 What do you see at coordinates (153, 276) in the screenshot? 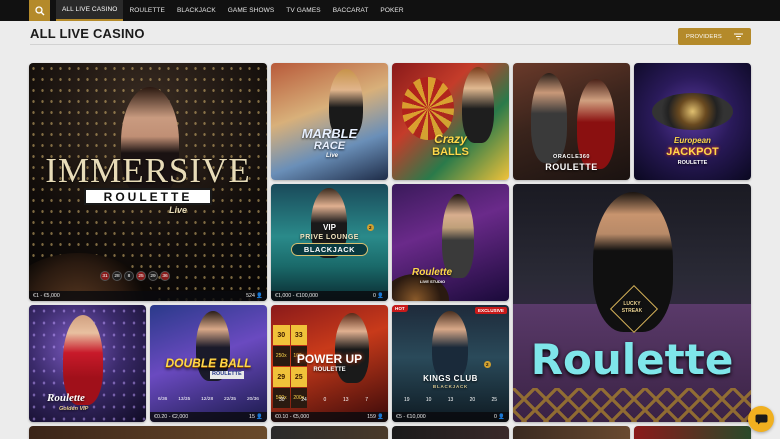
I see `result-number: 29` at bounding box center [153, 276].